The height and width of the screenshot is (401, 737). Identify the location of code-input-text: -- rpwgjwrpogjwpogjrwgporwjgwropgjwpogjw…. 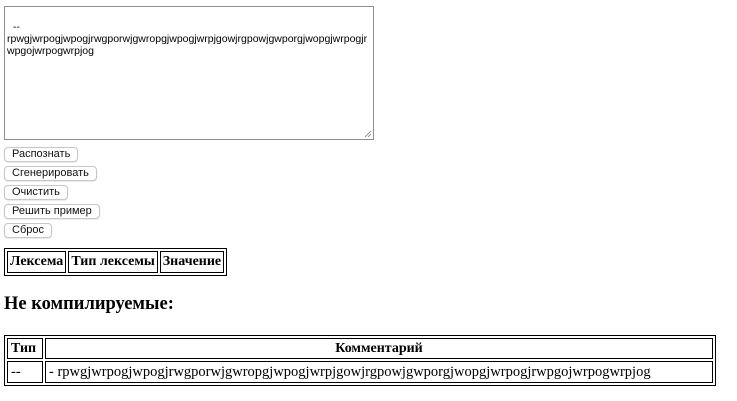
(187, 39).